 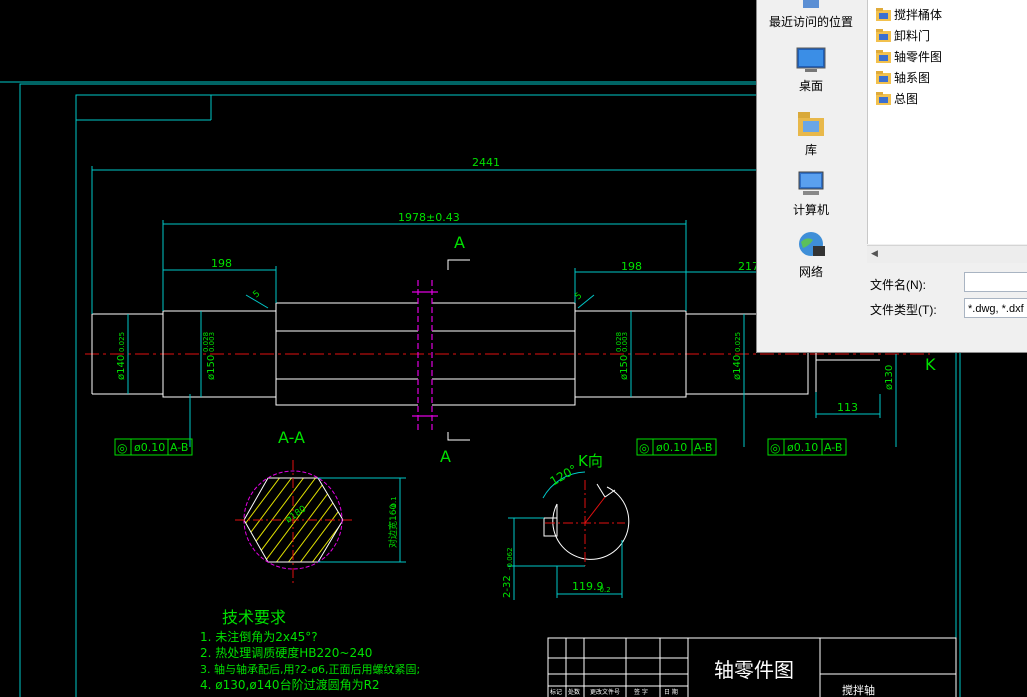 I want to click on tech-req-item-2: 2. 热处理调质硬度HB220~240, so click(x=286, y=652).